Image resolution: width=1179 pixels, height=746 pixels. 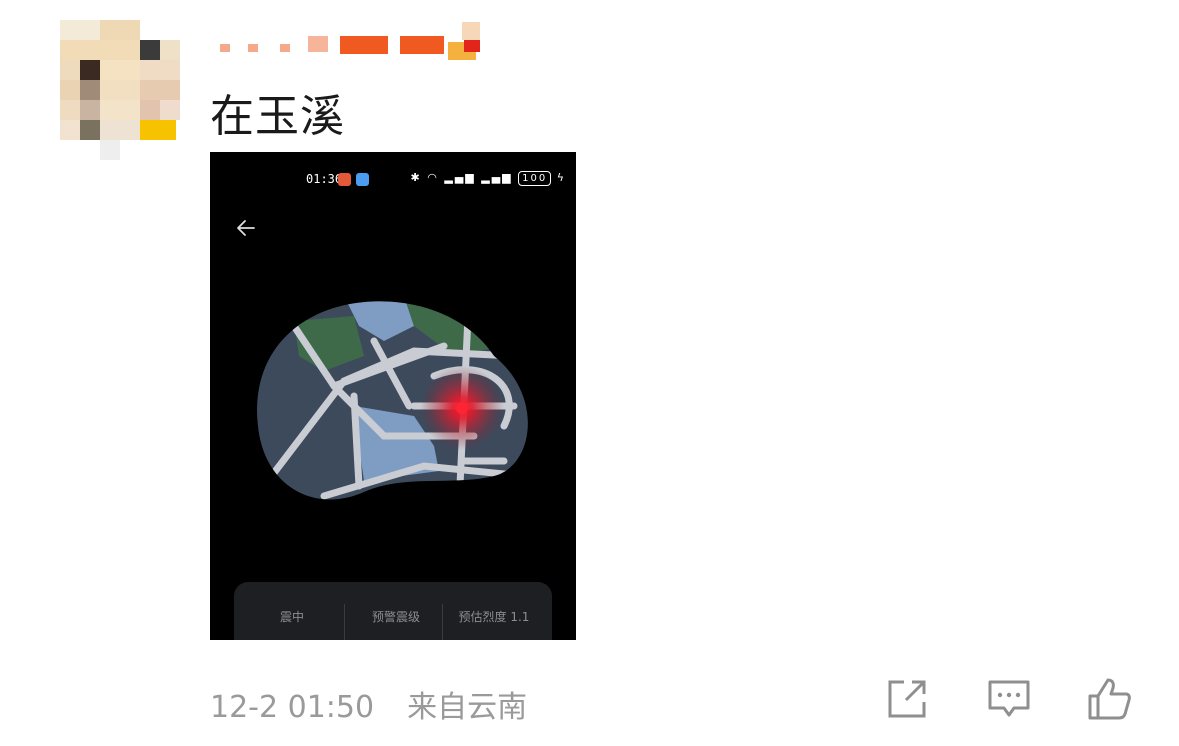 What do you see at coordinates (344, 179) in the screenshot?
I see `app-notification-icon` at bounding box center [344, 179].